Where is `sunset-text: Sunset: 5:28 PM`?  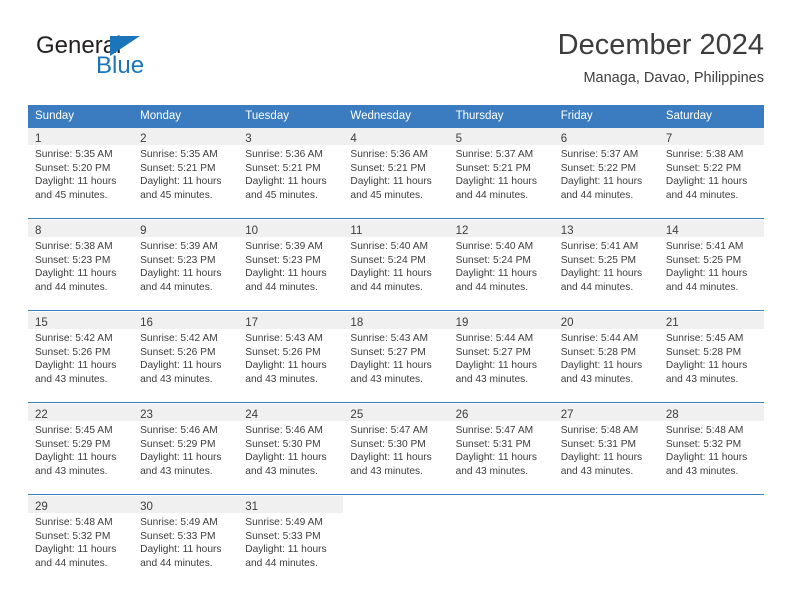 sunset-text: Sunset: 5:28 PM is located at coordinates (703, 352).